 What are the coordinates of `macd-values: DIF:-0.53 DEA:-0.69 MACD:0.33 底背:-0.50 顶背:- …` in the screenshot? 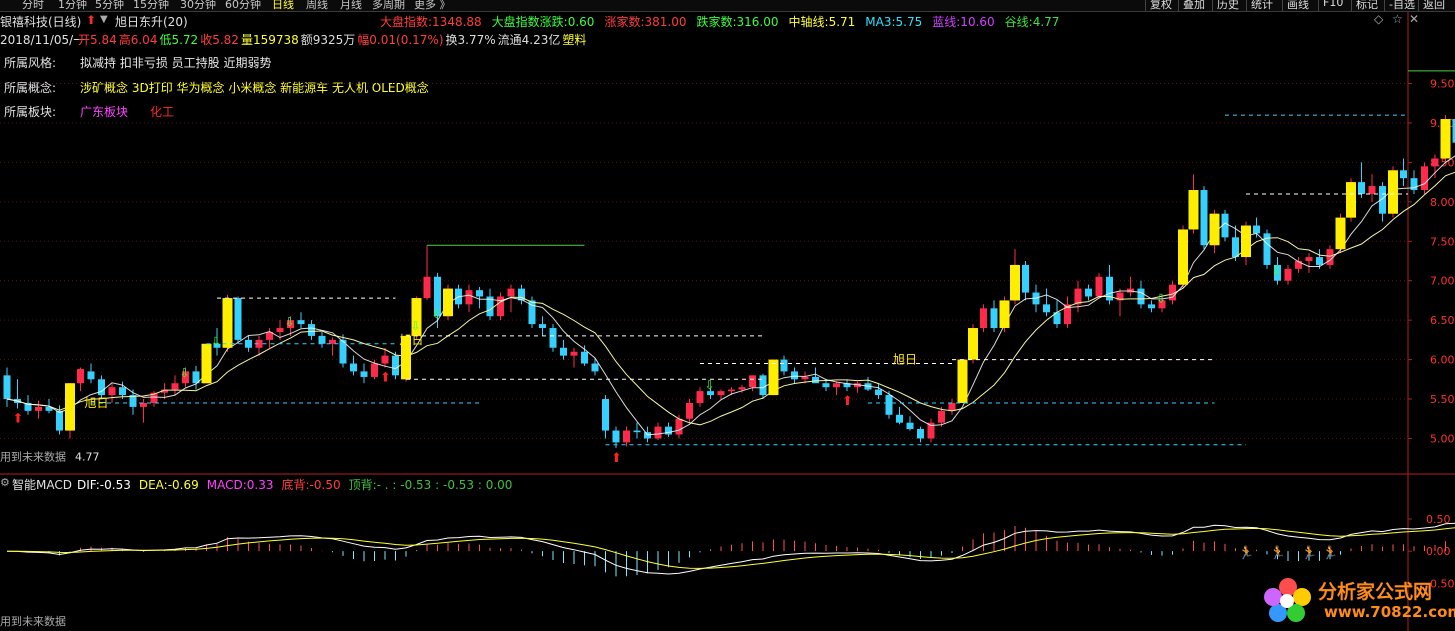 It's located at (298, 484).